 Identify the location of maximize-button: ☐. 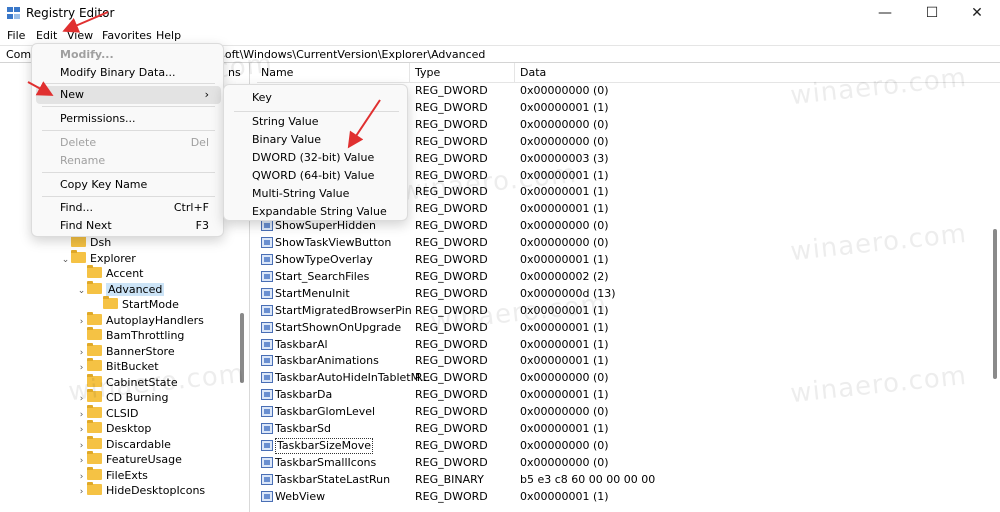
(932, 13).